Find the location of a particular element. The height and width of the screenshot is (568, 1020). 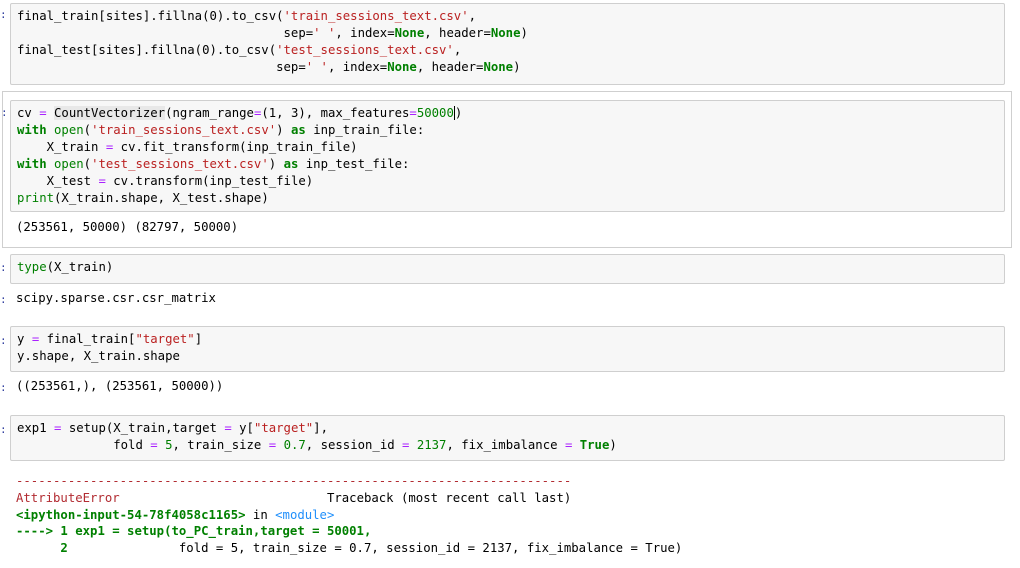

output-text-2: (253561, 50000) (82797, 50000) is located at coordinates (127, 227).